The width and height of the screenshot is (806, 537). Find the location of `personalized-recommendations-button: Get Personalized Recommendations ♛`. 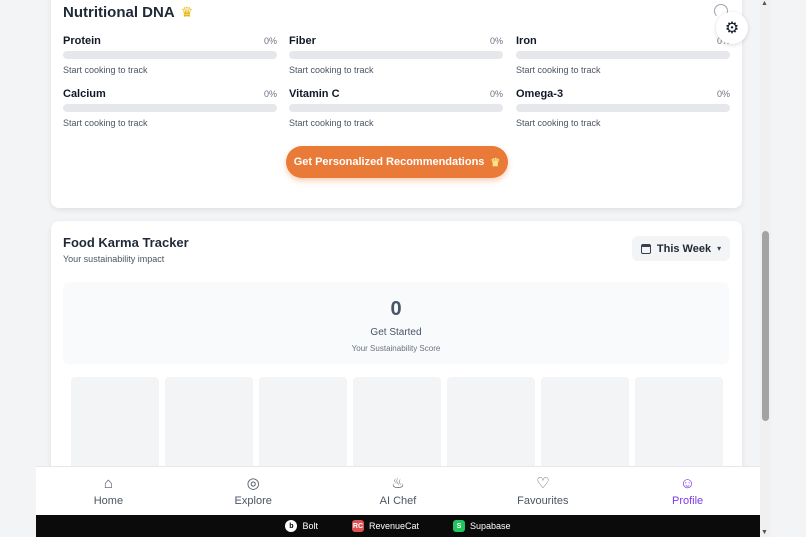

personalized-recommendations-button: Get Personalized Recommendations ♛ is located at coordinates (397, 162).